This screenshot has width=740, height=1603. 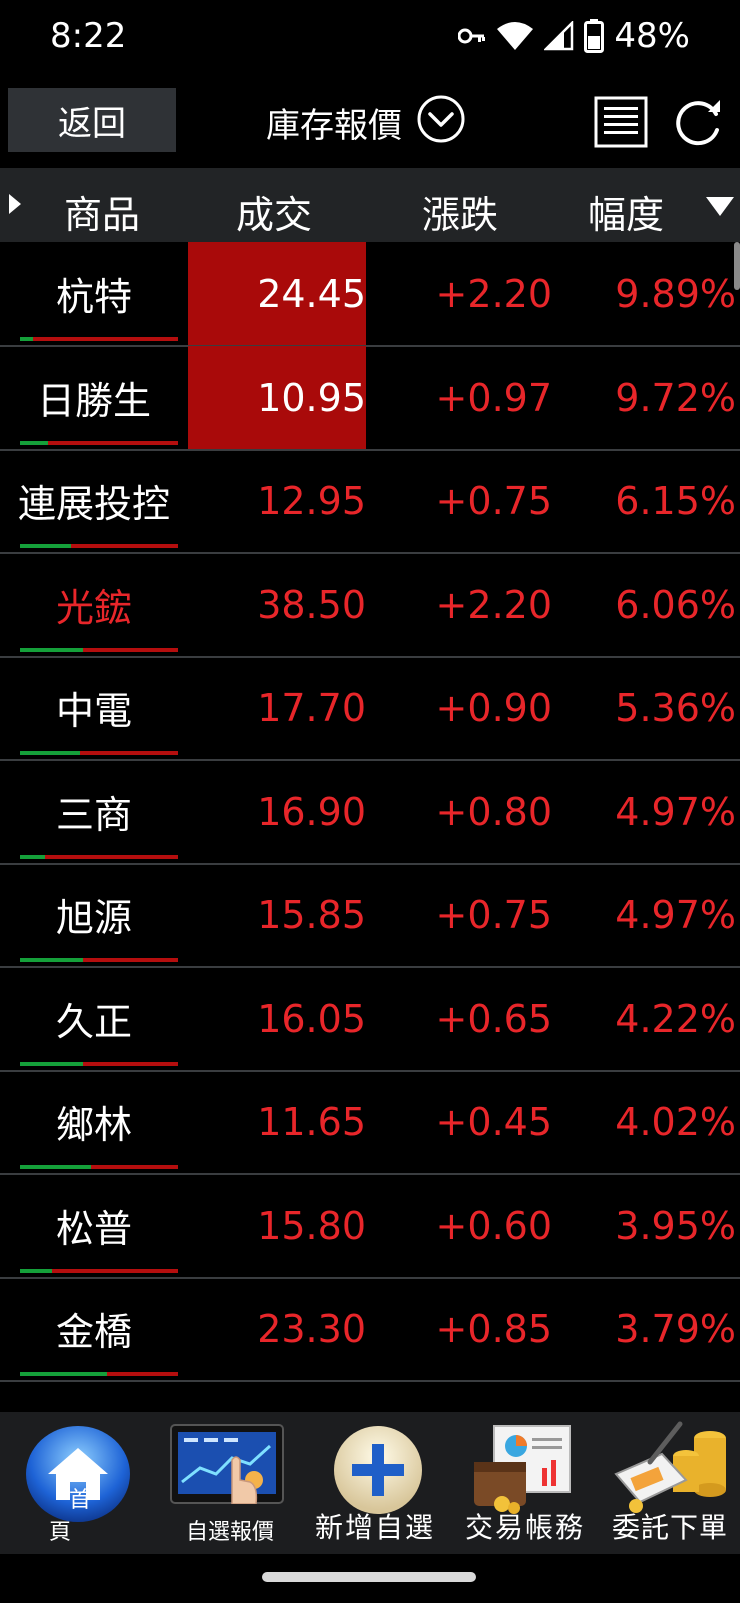 I want to click on title-bar: 返回 庫存報價, so click(x=370, y=122).